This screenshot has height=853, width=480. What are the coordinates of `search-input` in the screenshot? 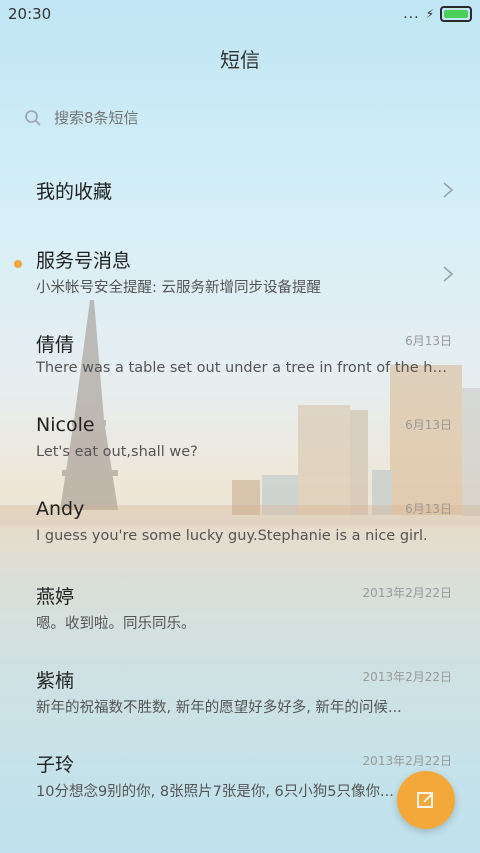 It's located at (214, 118).